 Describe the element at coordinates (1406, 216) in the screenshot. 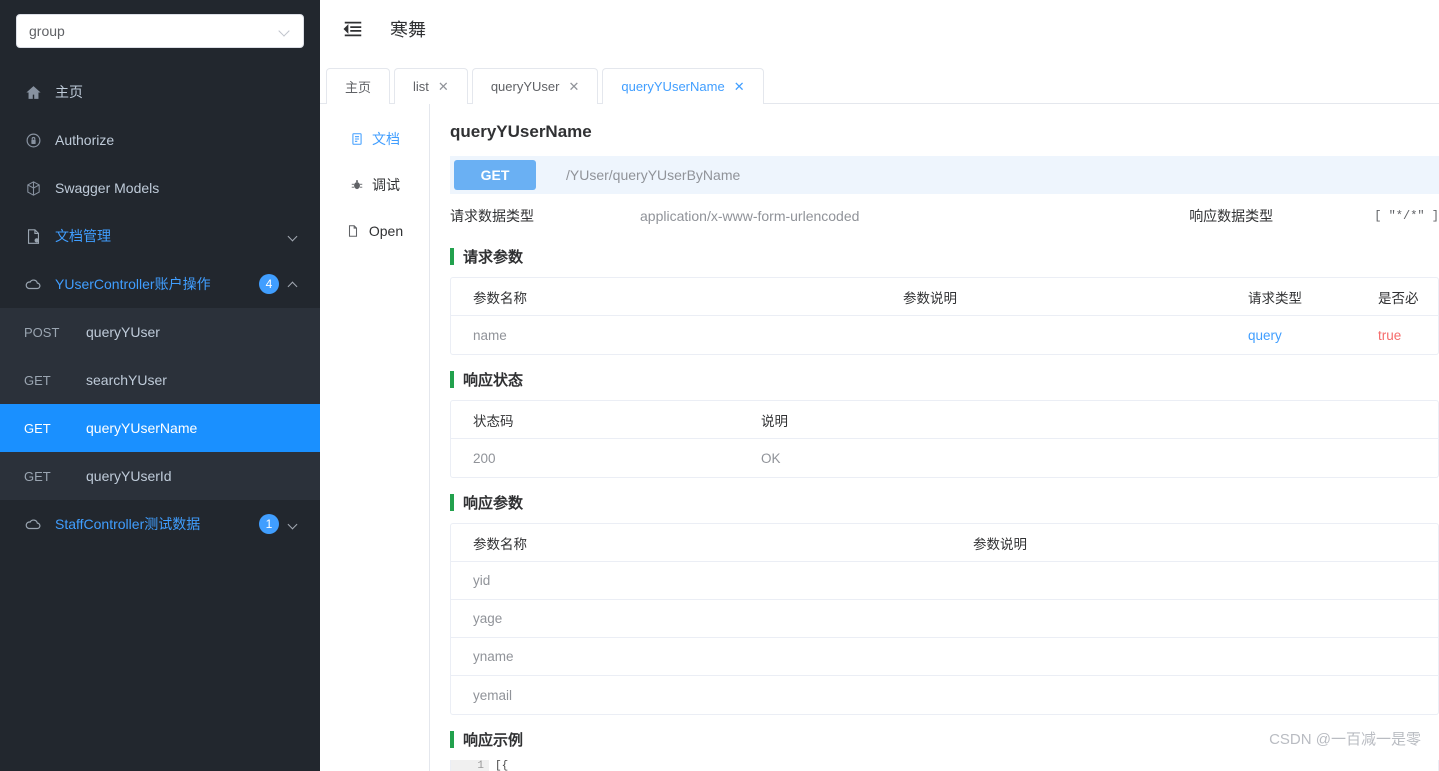

I see `response-content-type-value: [ "*/*" ]` at that location.